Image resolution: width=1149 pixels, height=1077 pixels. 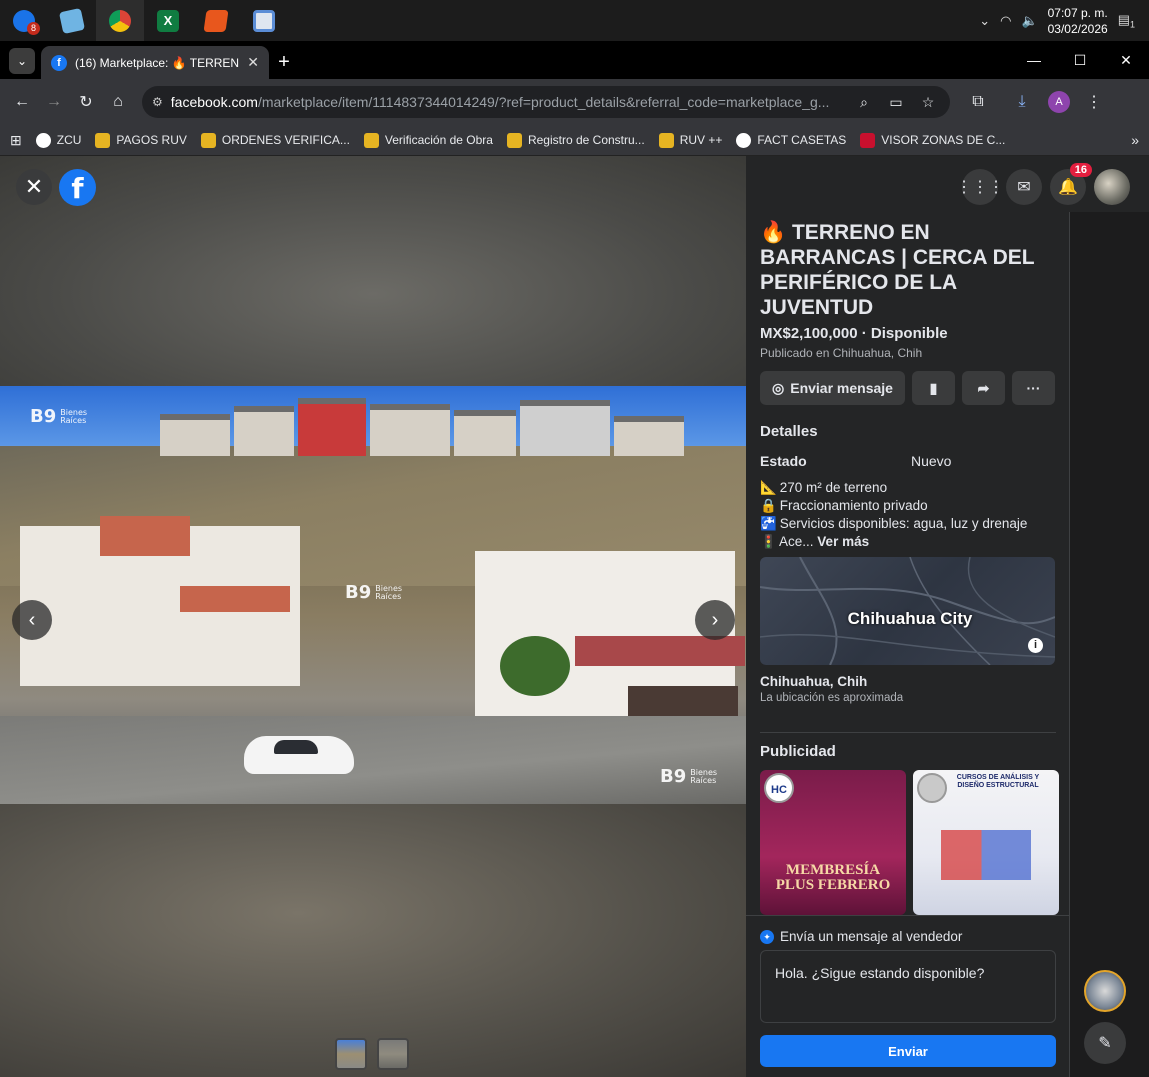 I want to click on apps-grid-icon: ⊞, so click(x=16, y=140).